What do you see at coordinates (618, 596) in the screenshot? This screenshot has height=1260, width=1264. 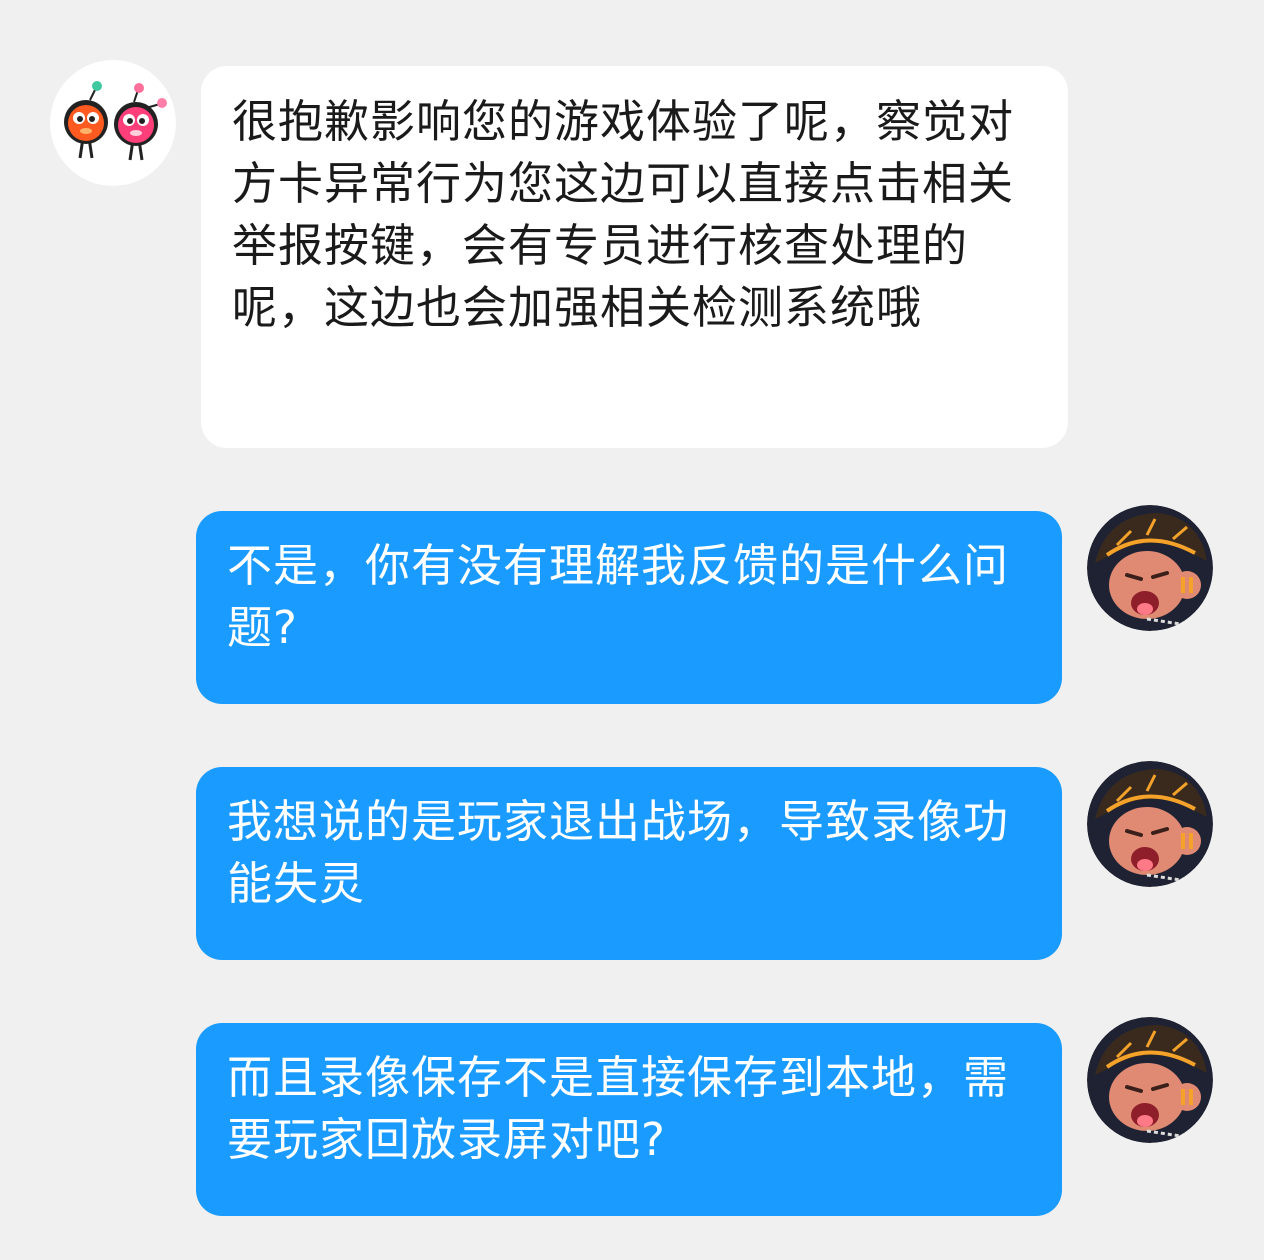 I see `message-text: 不是，你有没有理解我反馈的是什么问题?` at bounding box center [618, 596].